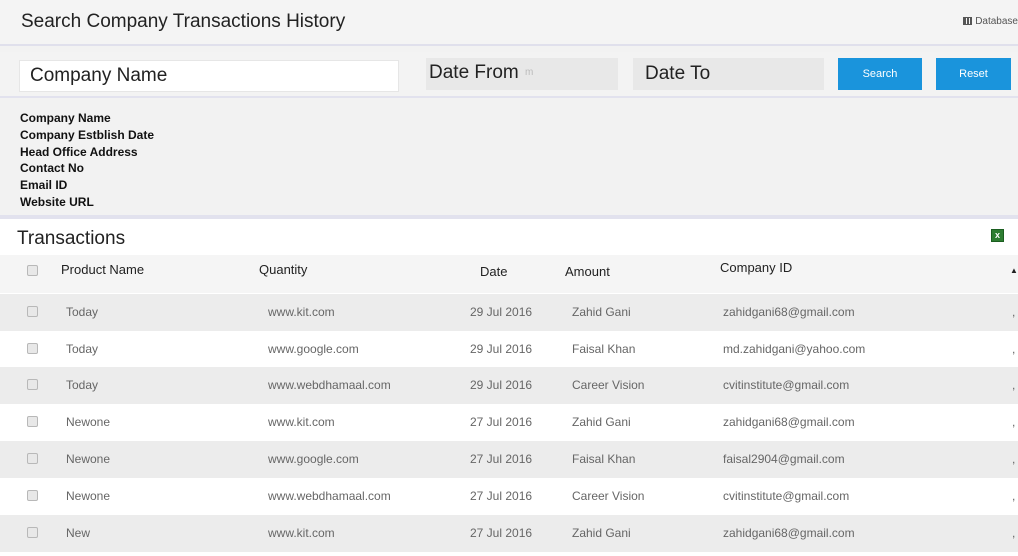  Describe the element at coordinates (728, 74) in the screenshot. I see `date-to-input: Date To` at that location.